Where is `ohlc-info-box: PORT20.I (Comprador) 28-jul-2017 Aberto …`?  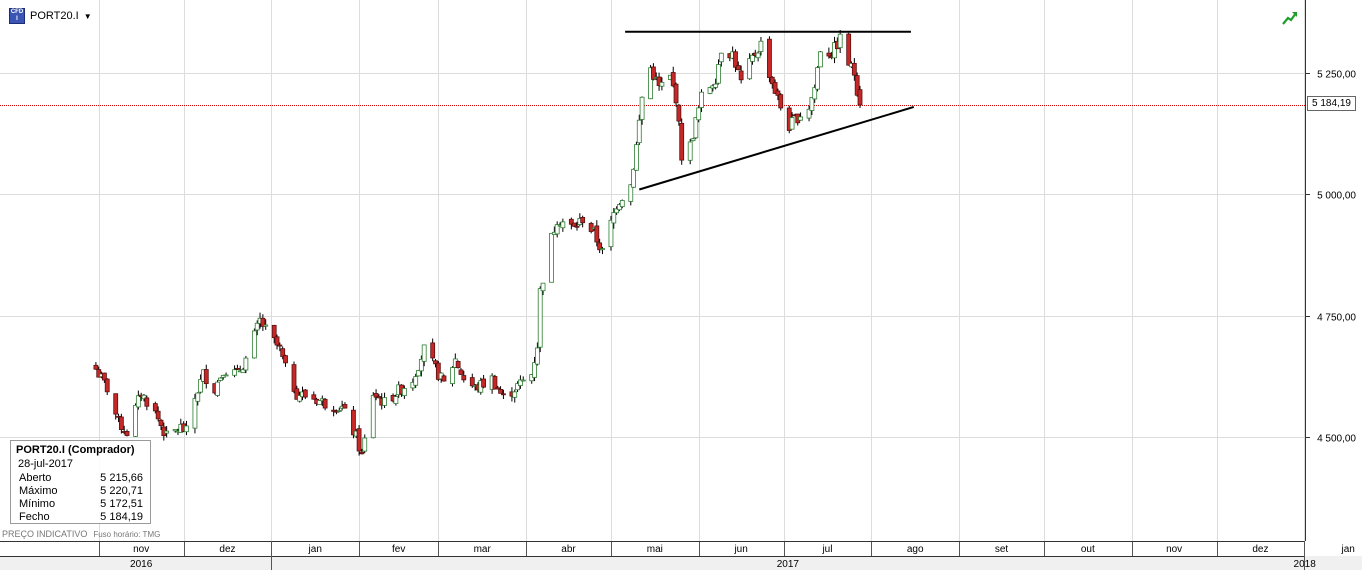 ohlc-info-box: PORT20.I (Comprador) 28-jul-2017 Aberto … is located at coordinates (80, 482).